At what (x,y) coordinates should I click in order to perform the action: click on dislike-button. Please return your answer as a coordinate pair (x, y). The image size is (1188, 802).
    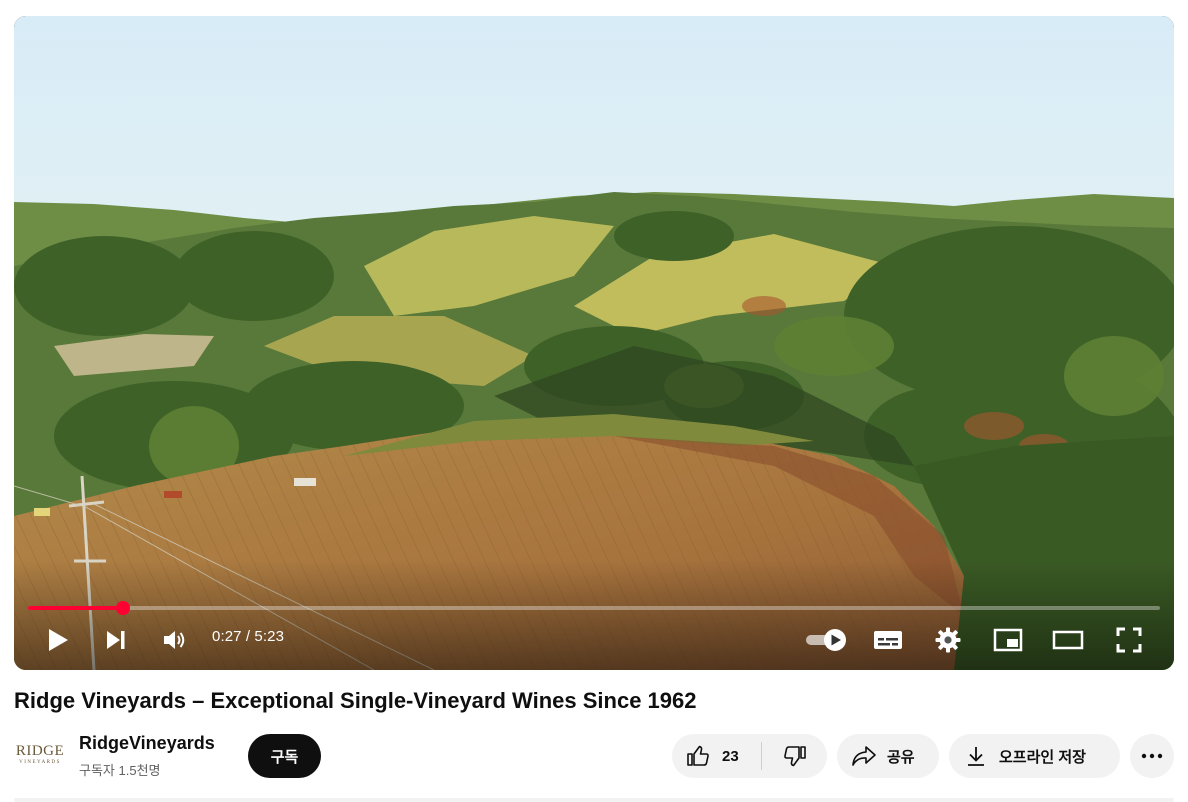
    Looking at the image, I should click on (794, 756).